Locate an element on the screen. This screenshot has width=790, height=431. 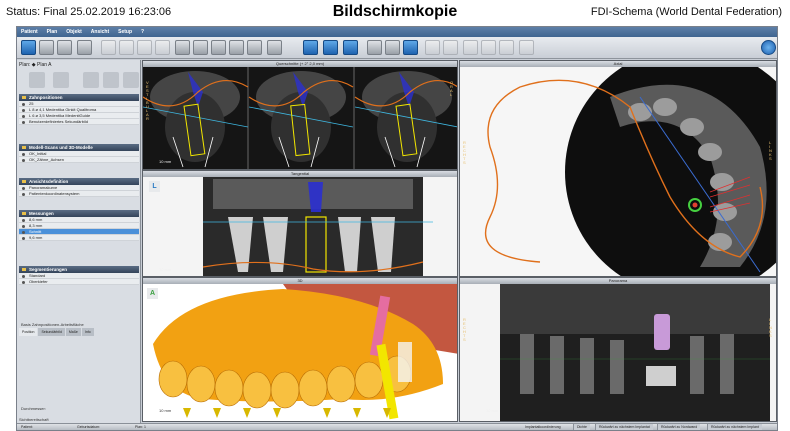
tooth-tool-2-icon is located at coordinates (126, 47).